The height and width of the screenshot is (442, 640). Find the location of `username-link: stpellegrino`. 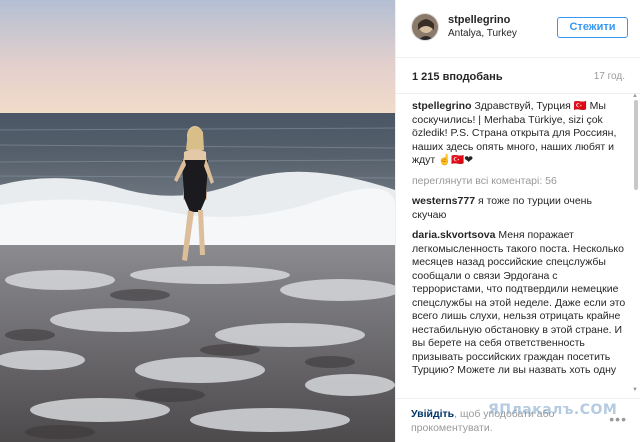

username-link: stpellegrino is located at coordinates (479, 20).